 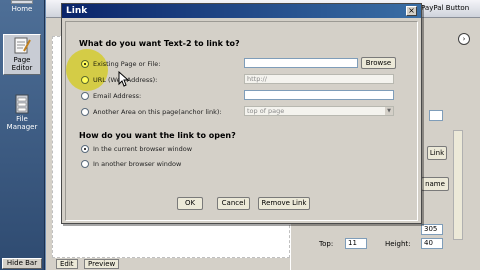 I want to click on close-icon: ×, so click(x=411, y=11).